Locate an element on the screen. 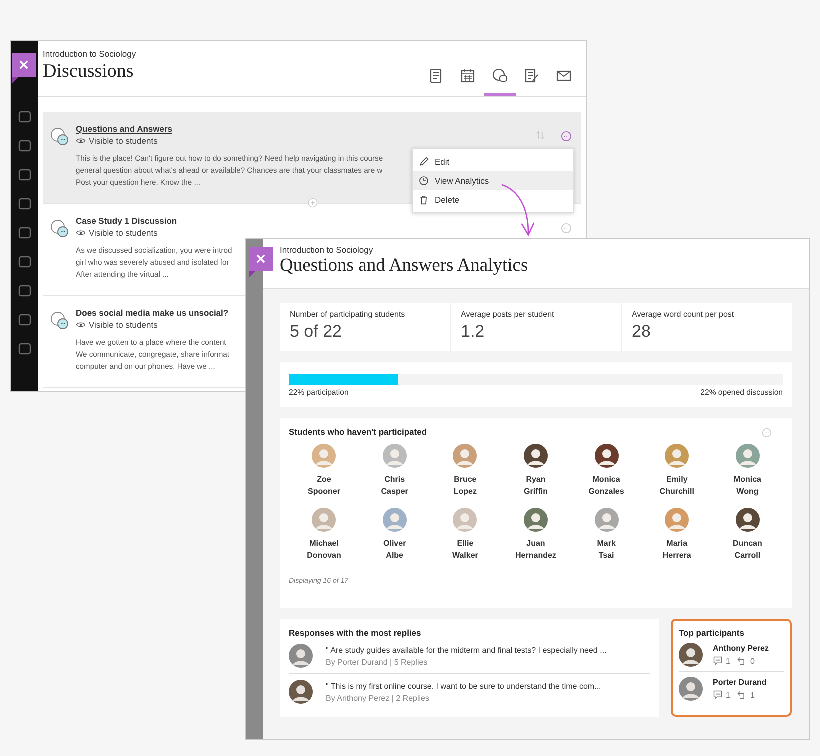 This screenshot has width=820, height=756. more-options-icon is located at coordinates (566, 136).